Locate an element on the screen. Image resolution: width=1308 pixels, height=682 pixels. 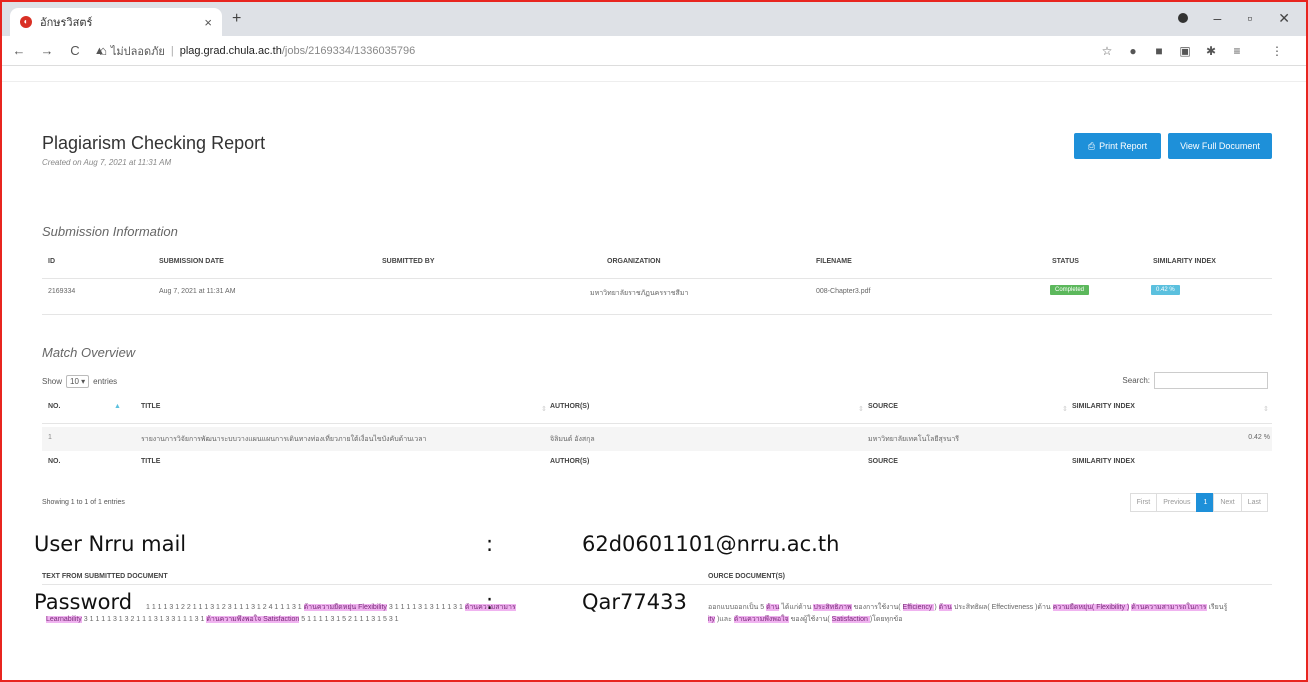
submission-section-title: Submission Information is located at coordinates (110, 231).